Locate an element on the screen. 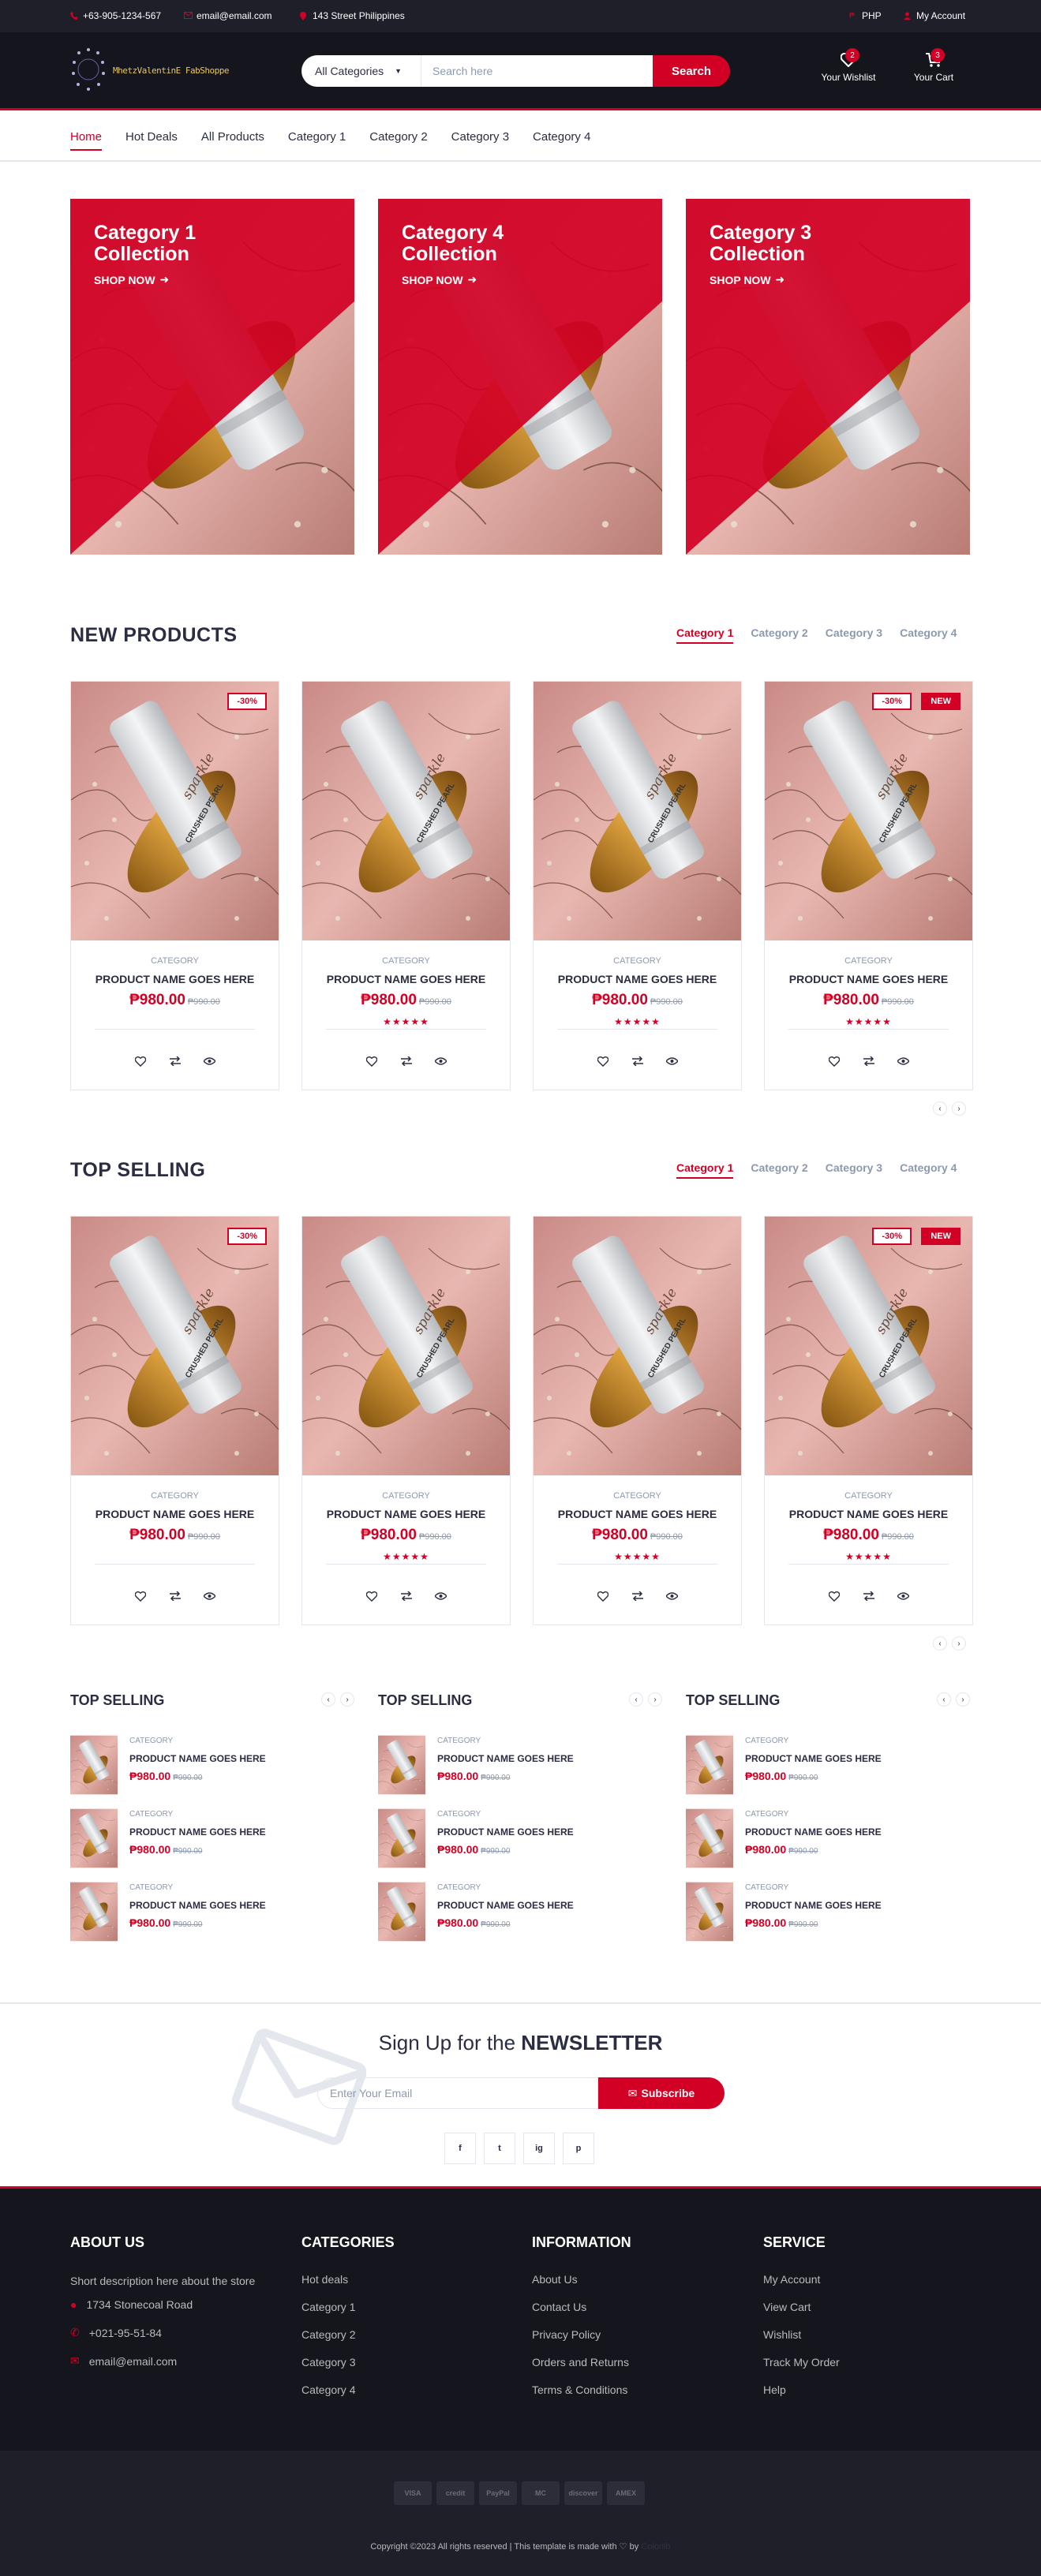 This screenshot has height=2576, width=1041. footer-email: ✉ email@email.com is located at coordinates (169, 2361).